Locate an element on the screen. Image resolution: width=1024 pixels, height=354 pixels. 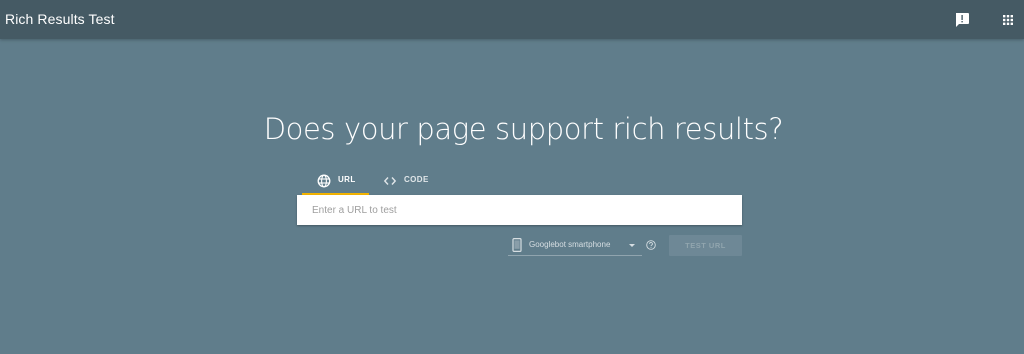
feedback-button is located at coordinates (962, 20).